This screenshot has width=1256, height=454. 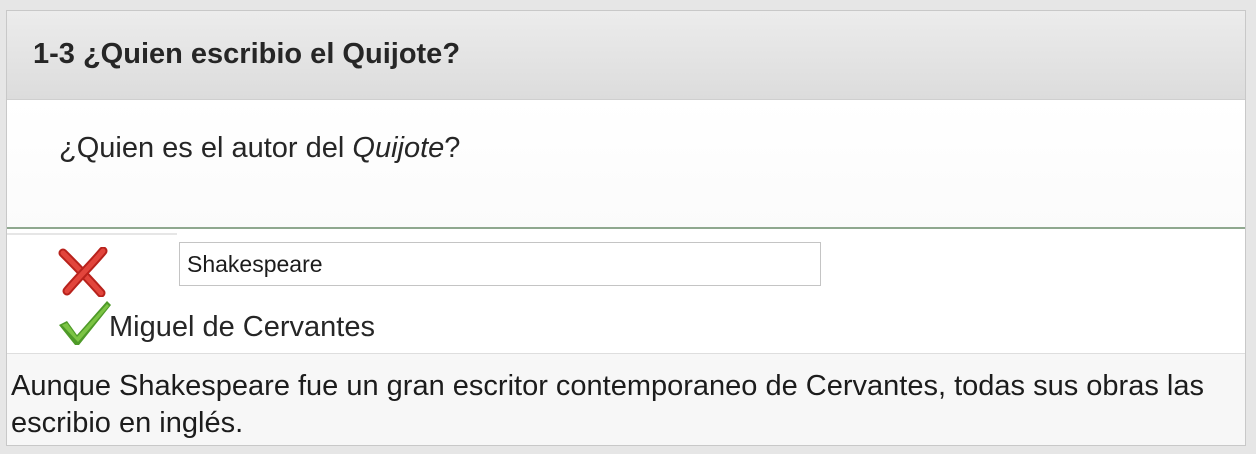 What do you see at coordinates (92, 234) in the screenshot?
I see `answer-divider` at bounding box center [92, 234].